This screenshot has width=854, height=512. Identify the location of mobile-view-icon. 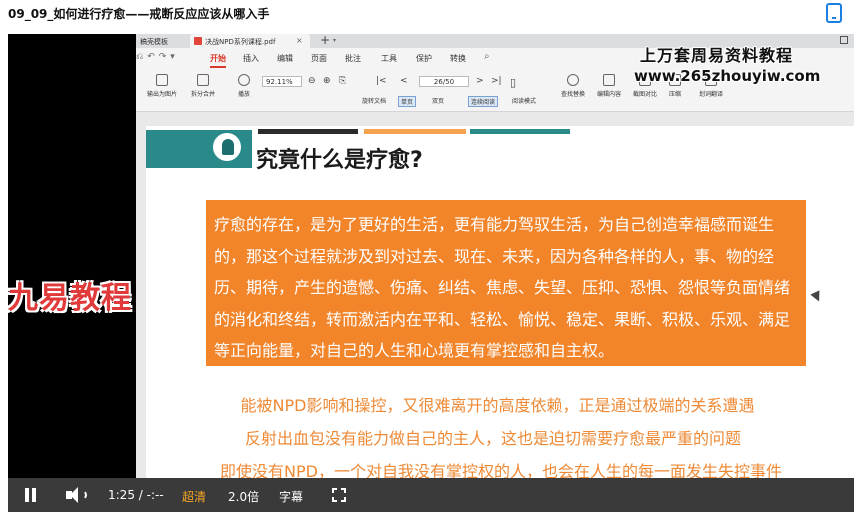
(834, 13).